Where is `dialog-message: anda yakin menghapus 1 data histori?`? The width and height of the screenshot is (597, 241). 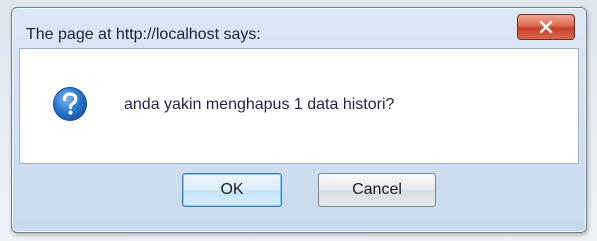
dialog-message: anda yakin menghapus 1 data histori? is located at coordinates (259, 104).